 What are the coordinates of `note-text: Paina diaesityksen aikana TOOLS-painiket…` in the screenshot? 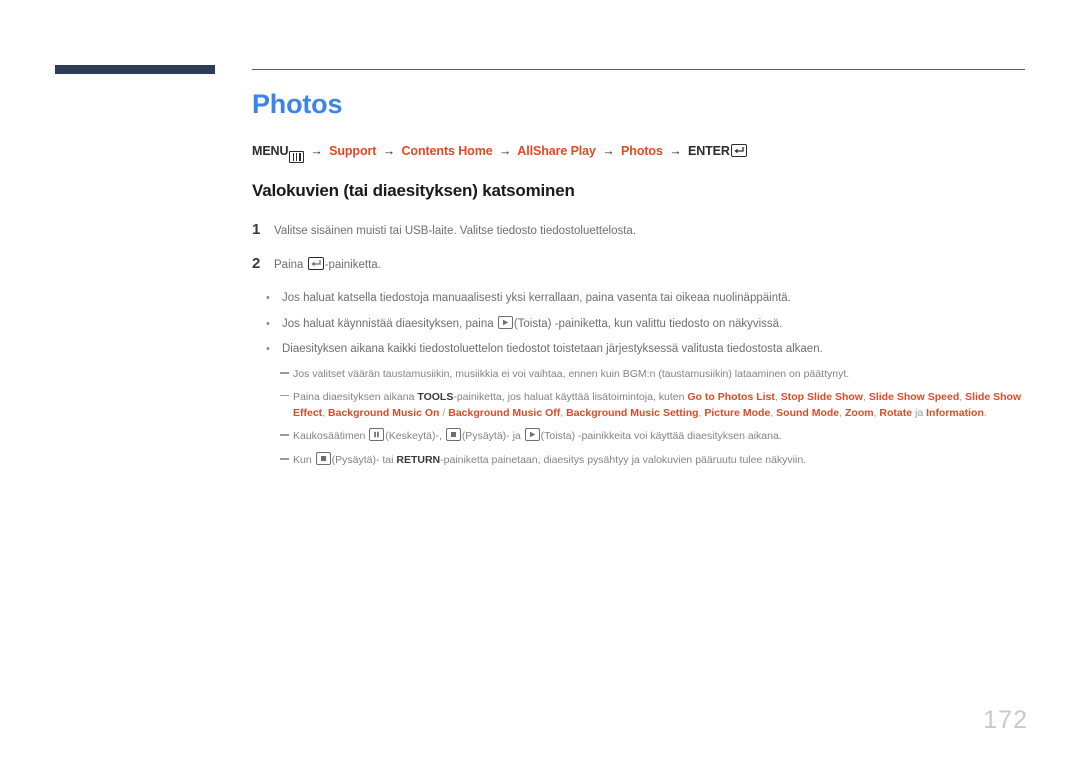 It's located at (667, 406).